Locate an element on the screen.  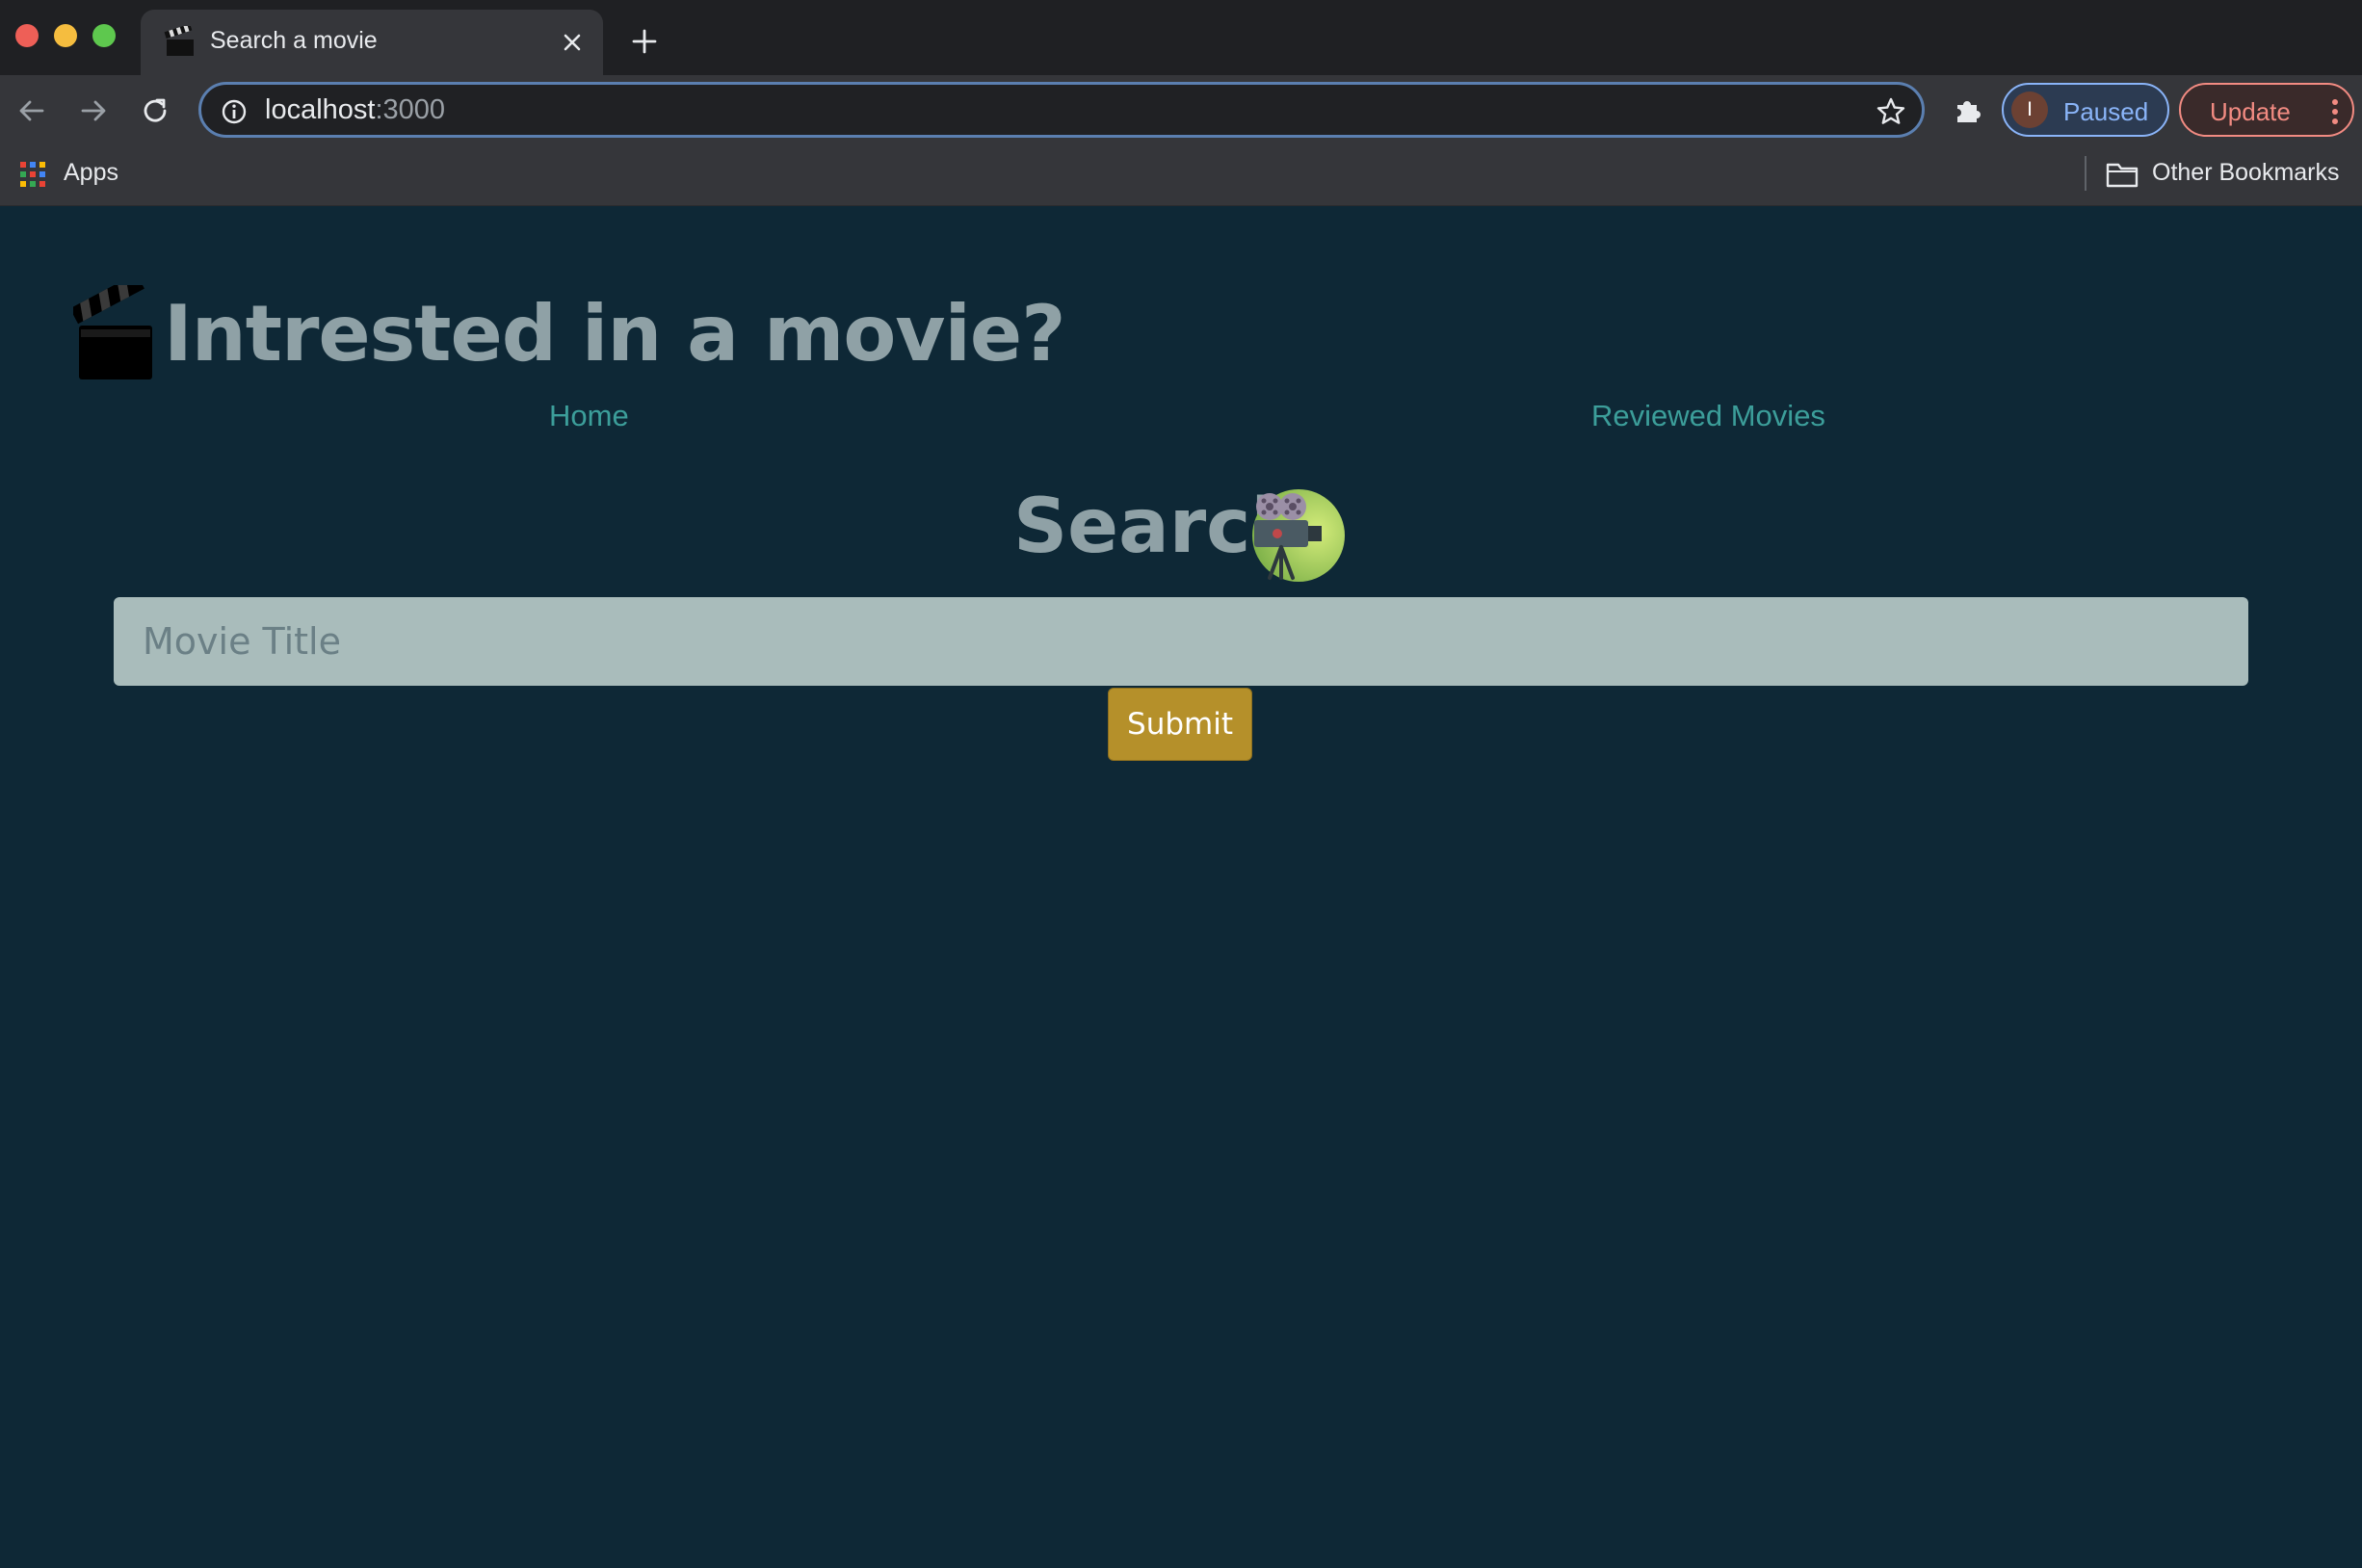
movie-title-input is located at coordinates (1181, 641).